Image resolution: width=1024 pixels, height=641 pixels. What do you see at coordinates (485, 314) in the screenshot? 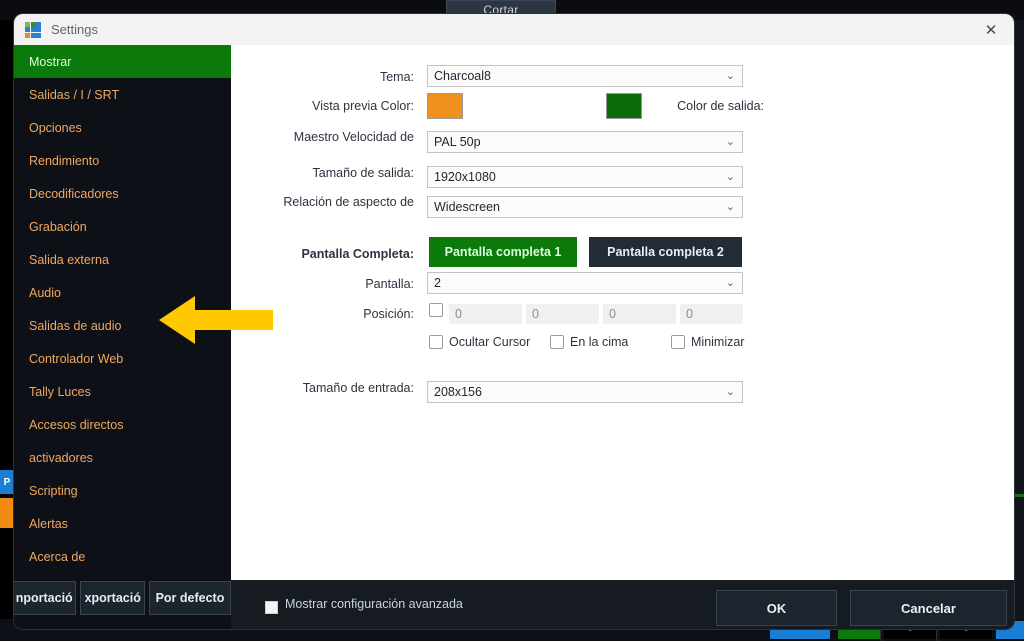
I see `position-x-field: 0` at bounding box center [485, 314].